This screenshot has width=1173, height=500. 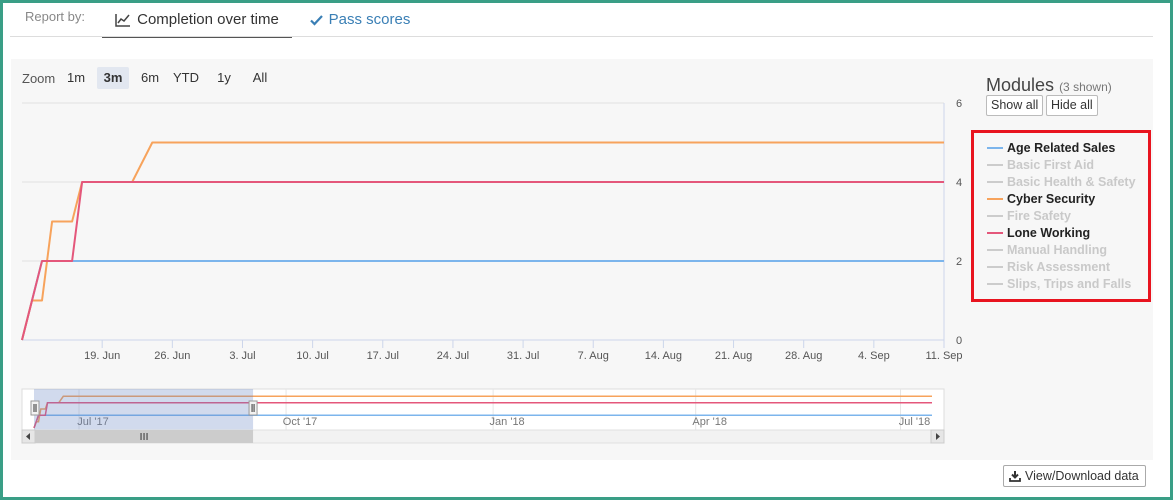 What do you see at coordinates (1082, 476) in the screenshot?
I see `view-download-label: View/Download data` at bounding box center [1082, 476].